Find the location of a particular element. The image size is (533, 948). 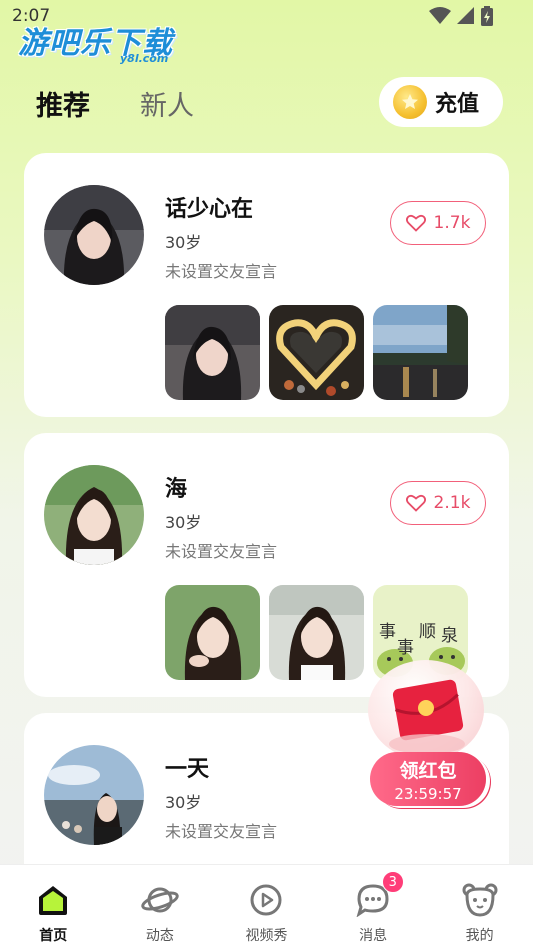

top-tabs: 推荐 新人 is located at coordinates (115, 103).